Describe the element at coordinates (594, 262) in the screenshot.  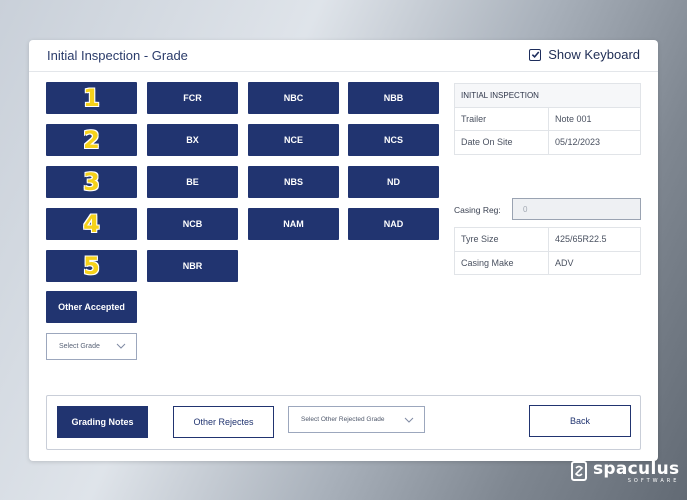
I see `casing-make-value: ADV` at that location.